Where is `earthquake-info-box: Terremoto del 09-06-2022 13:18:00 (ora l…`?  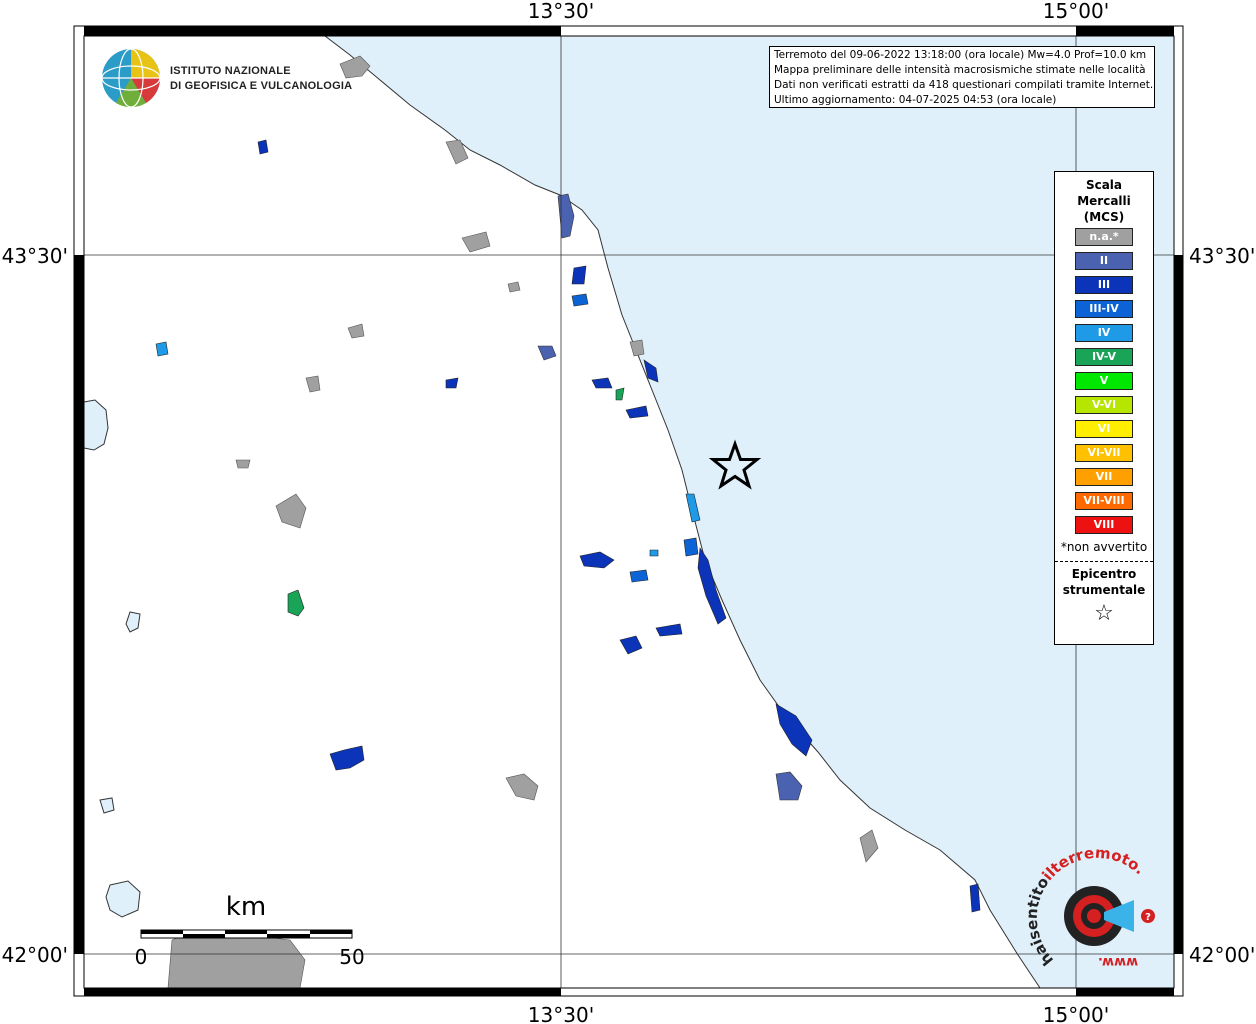 earthquake-info-box: Terremoto del 09-06-2022 13:18:00 (ora l… is located at coordinates (962, 77).